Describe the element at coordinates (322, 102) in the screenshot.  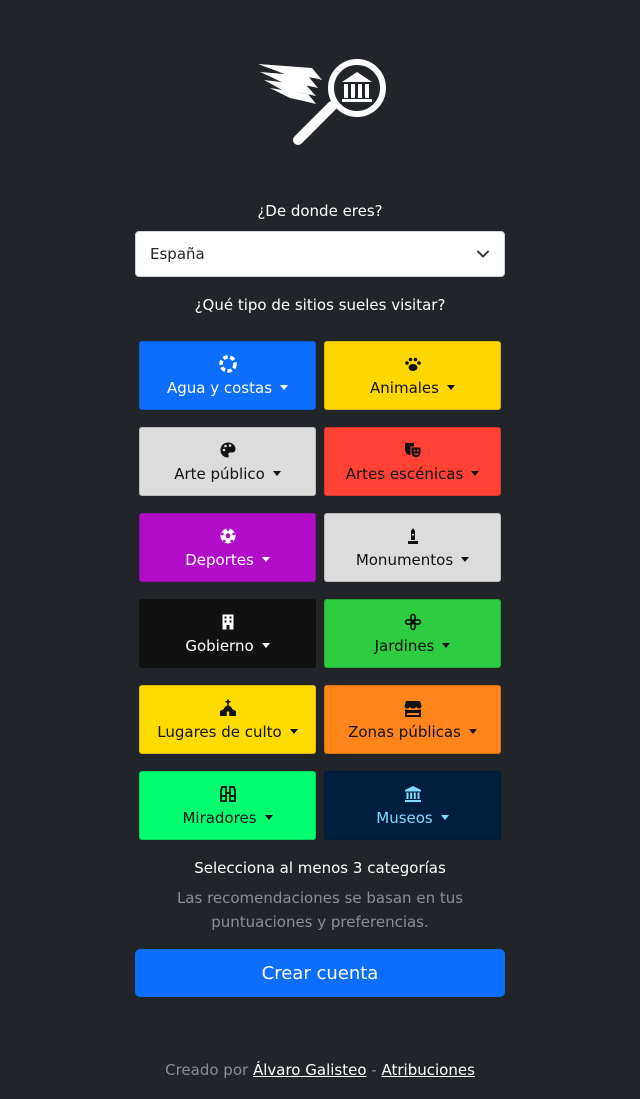
I see `winged-magnifier-logo-icon` at that location.